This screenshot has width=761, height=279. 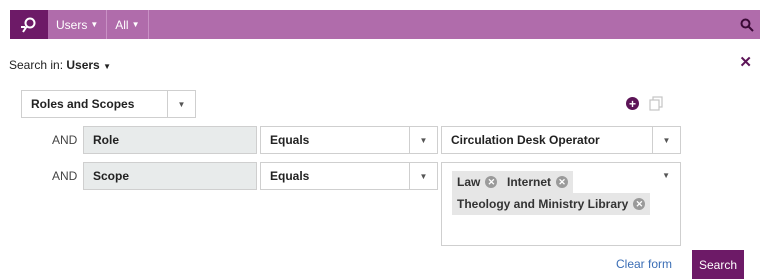 I want to click on tag-label: Internet, so click(x=529, y=182).